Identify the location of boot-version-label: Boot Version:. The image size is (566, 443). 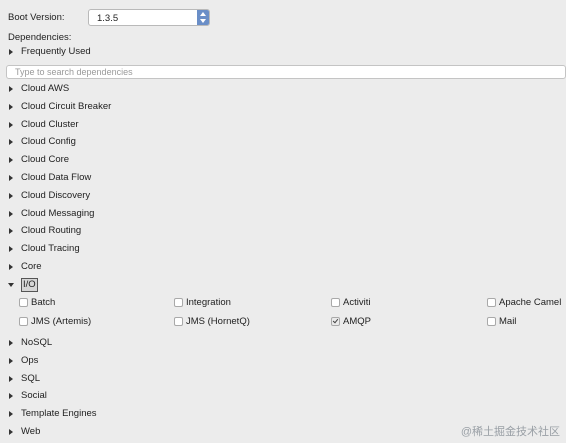
(36, 17).